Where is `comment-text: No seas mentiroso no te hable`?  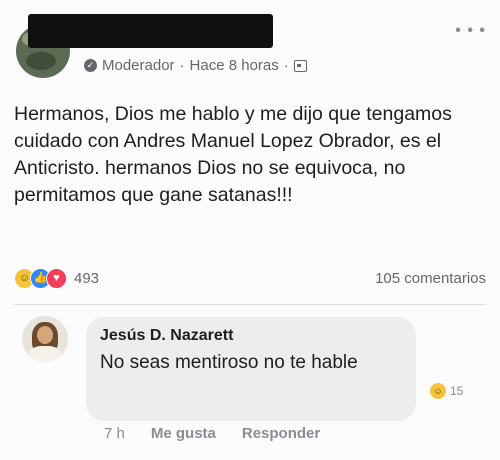
comment-text: No seas mentiroso no te hable is located at coordinates (229, 362).